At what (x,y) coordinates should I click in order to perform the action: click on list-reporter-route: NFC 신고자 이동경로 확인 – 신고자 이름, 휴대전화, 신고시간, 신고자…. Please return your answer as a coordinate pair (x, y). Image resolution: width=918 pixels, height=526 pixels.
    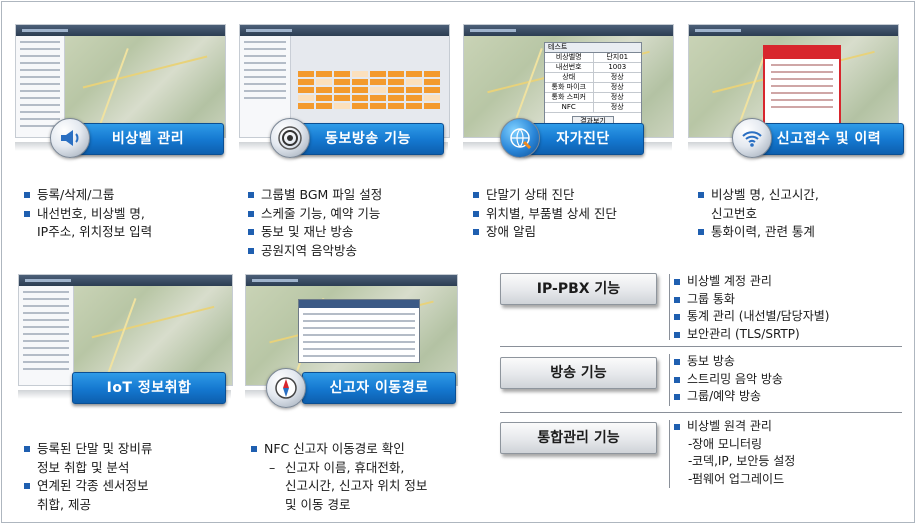
    Looking at the image, I should click on (338, 477).